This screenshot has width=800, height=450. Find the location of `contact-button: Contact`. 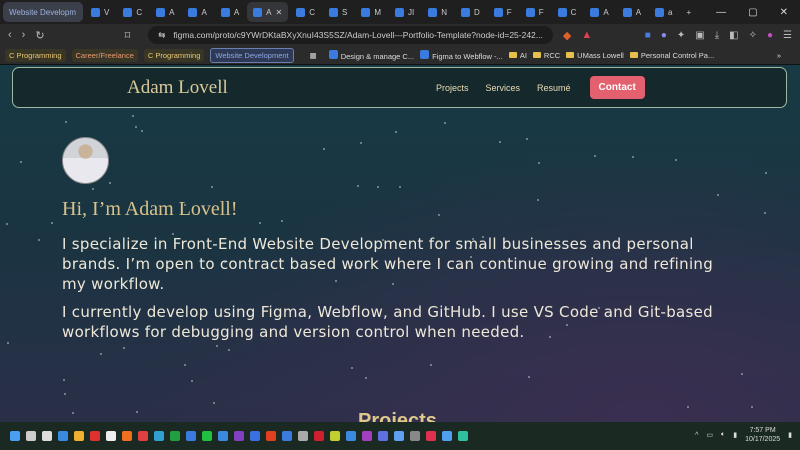

contact-button: Contact is located at coordinates (617, 87).